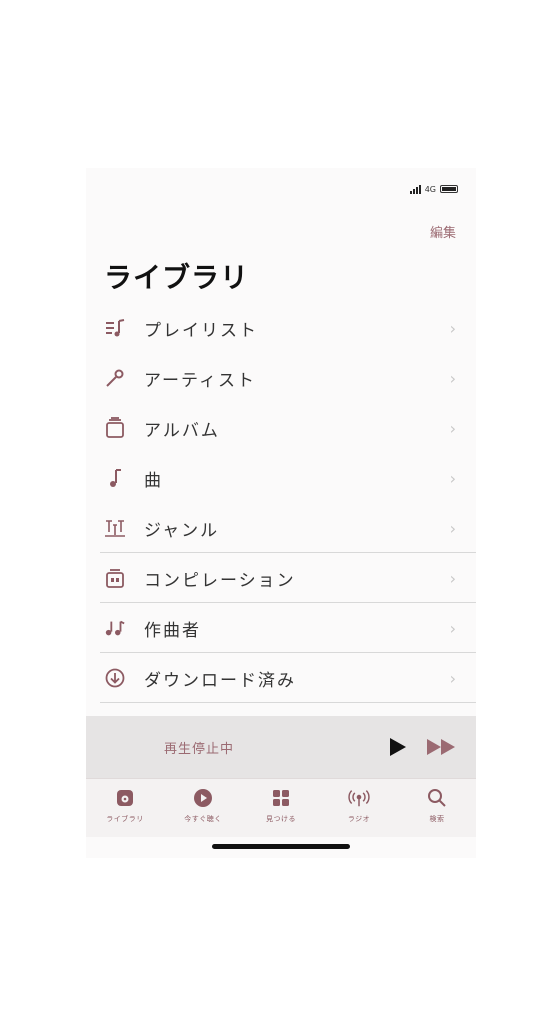 The height and width of the screenshot is (1024, 558). What do you see at coordinates (199, 749) in the screenshot?
I see `player-status: 再生停止中` at bounding box center [199, 749].